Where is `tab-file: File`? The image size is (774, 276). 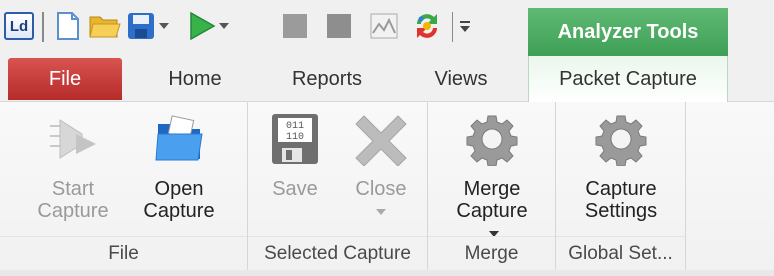 tab-file: File is located at coordinates (65, 79).